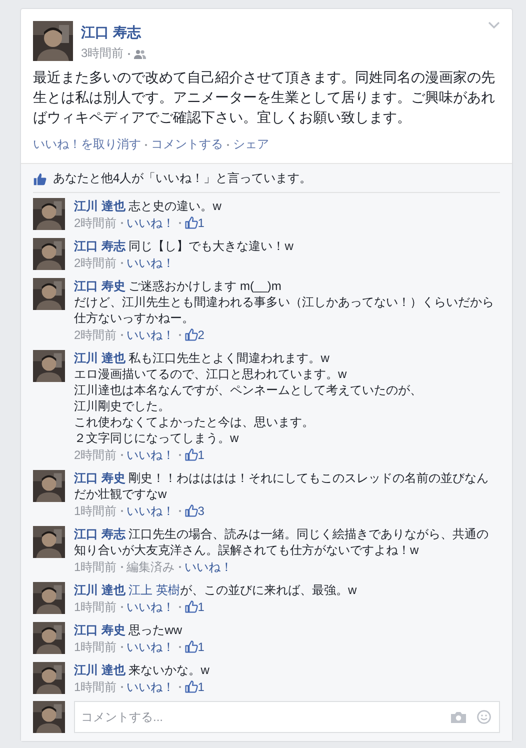 This screenshot has height=748, width=526. I want to click on comment-text: 江川 達也 来ないかな。w, so click(142, 670).